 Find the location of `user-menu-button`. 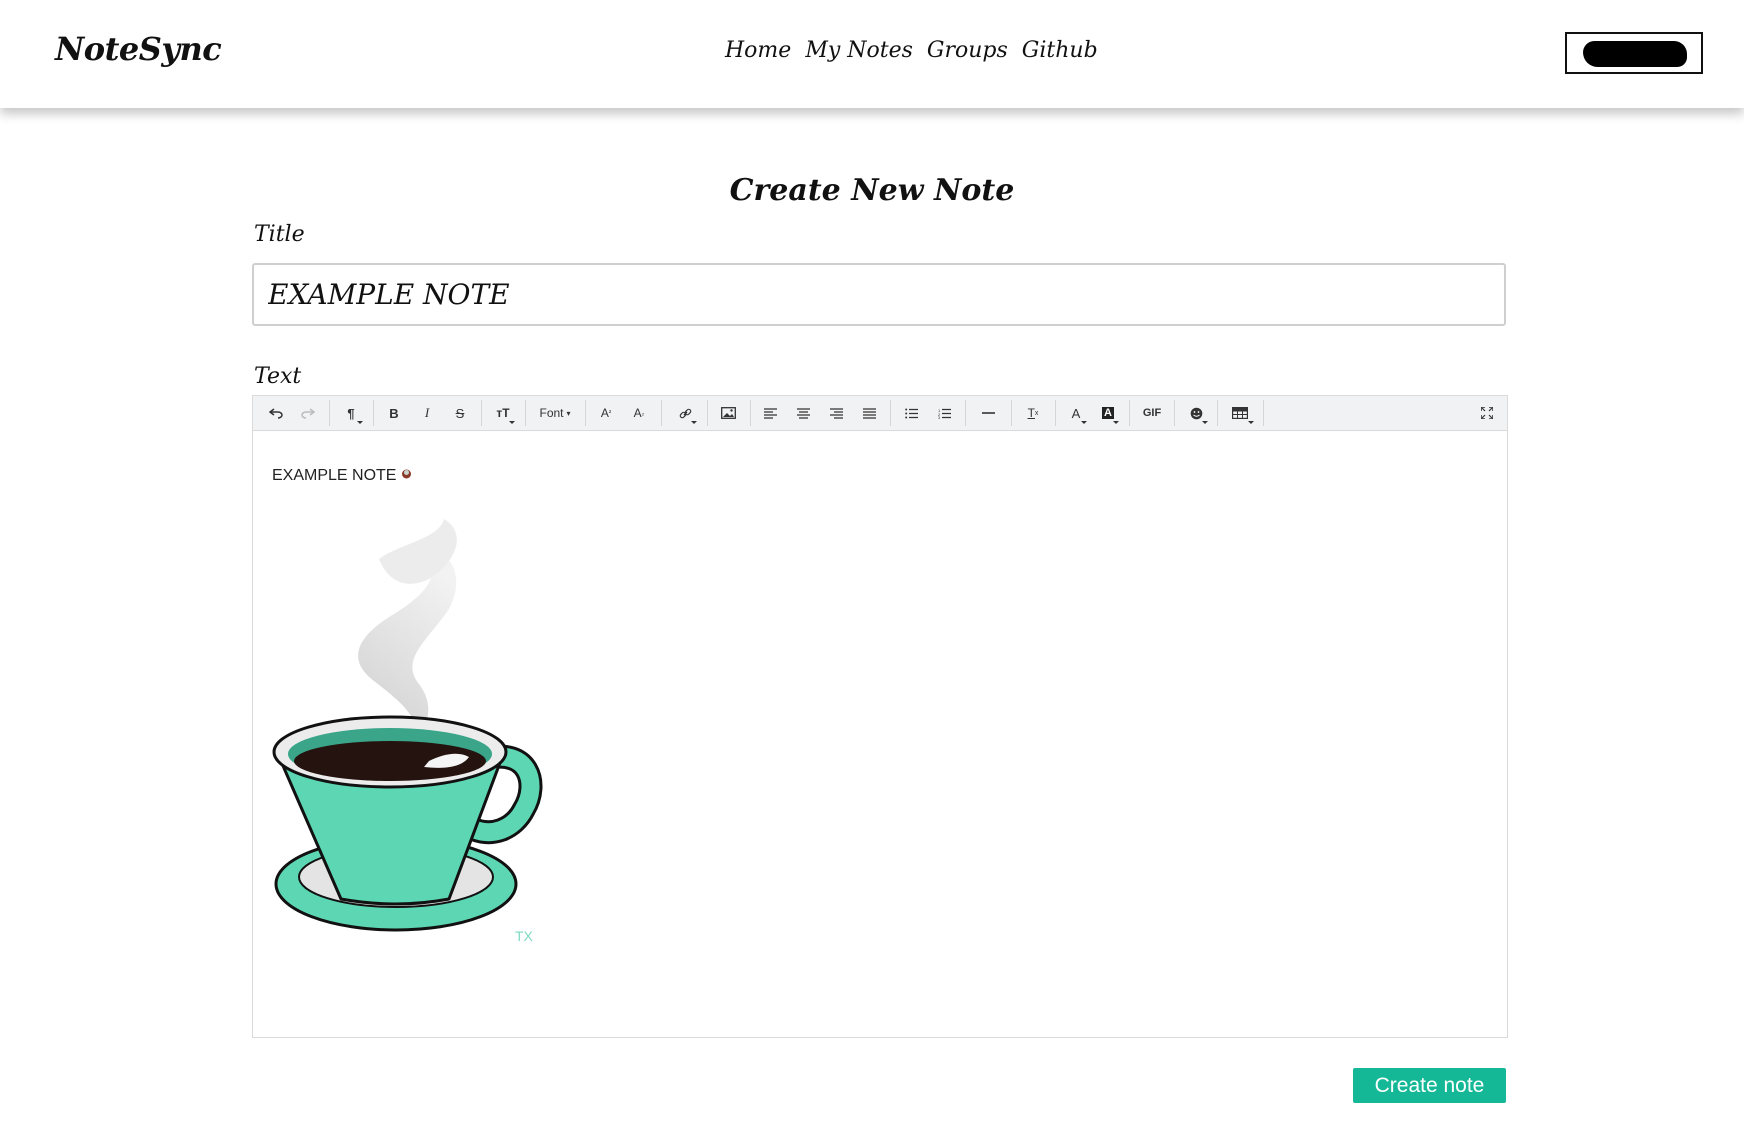

user-menu-button is located at coordinates (1634, 53).